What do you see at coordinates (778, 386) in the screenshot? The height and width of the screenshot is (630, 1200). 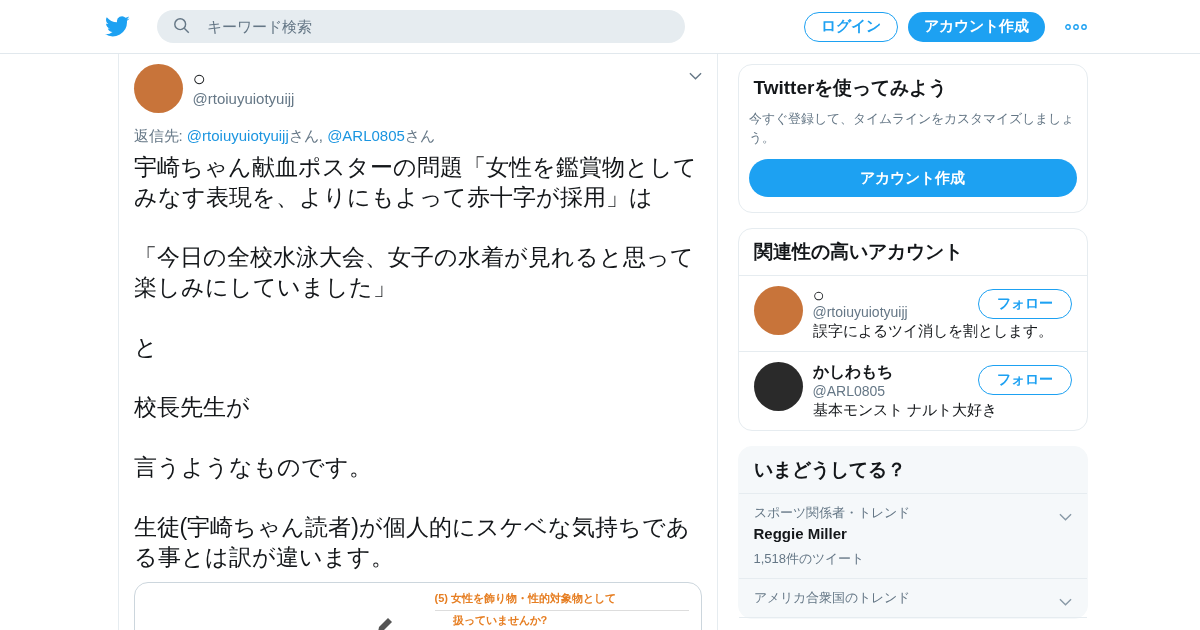 I see `avatar` at bounding box center [778, 386].